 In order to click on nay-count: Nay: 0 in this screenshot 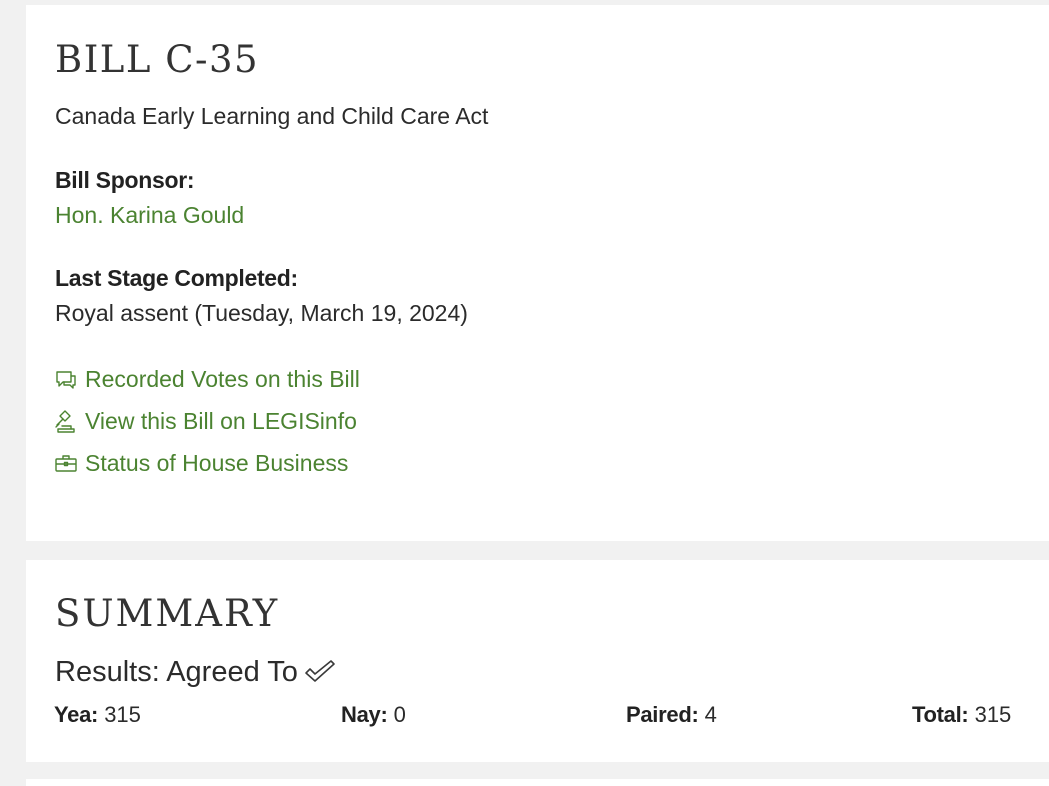, I will do `click(373, 715)`.